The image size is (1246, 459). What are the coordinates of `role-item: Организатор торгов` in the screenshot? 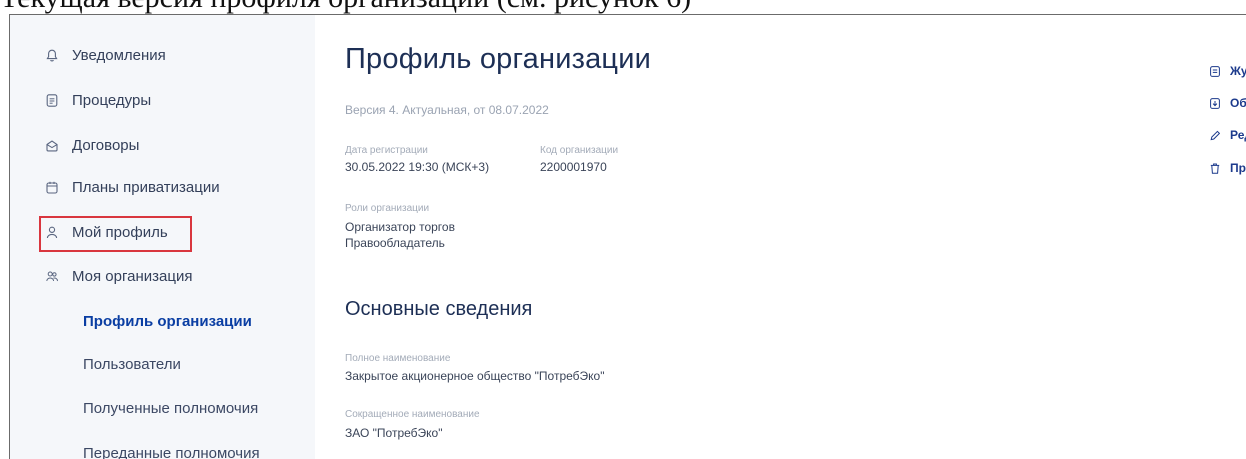 It's located at (400, 227).